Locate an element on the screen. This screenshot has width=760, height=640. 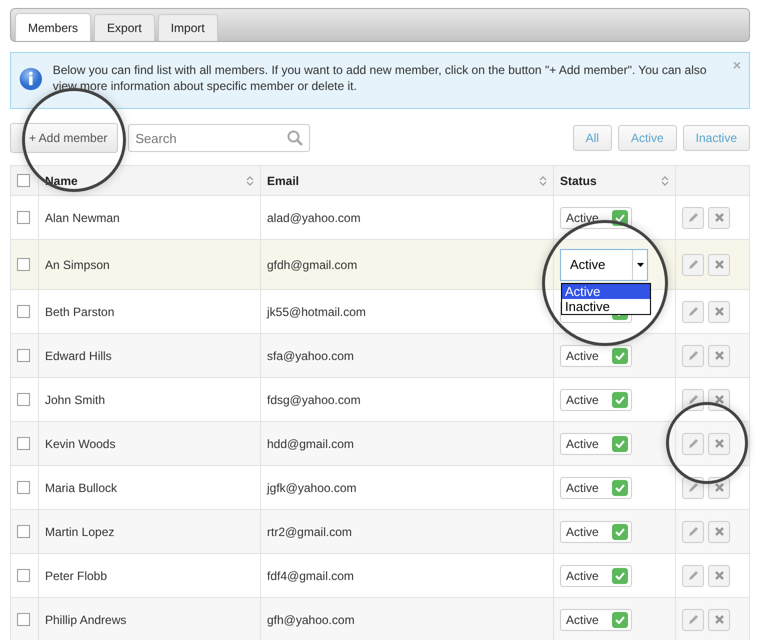
email-cell: alad@yahoo.com is located at coordinates (314, 217).